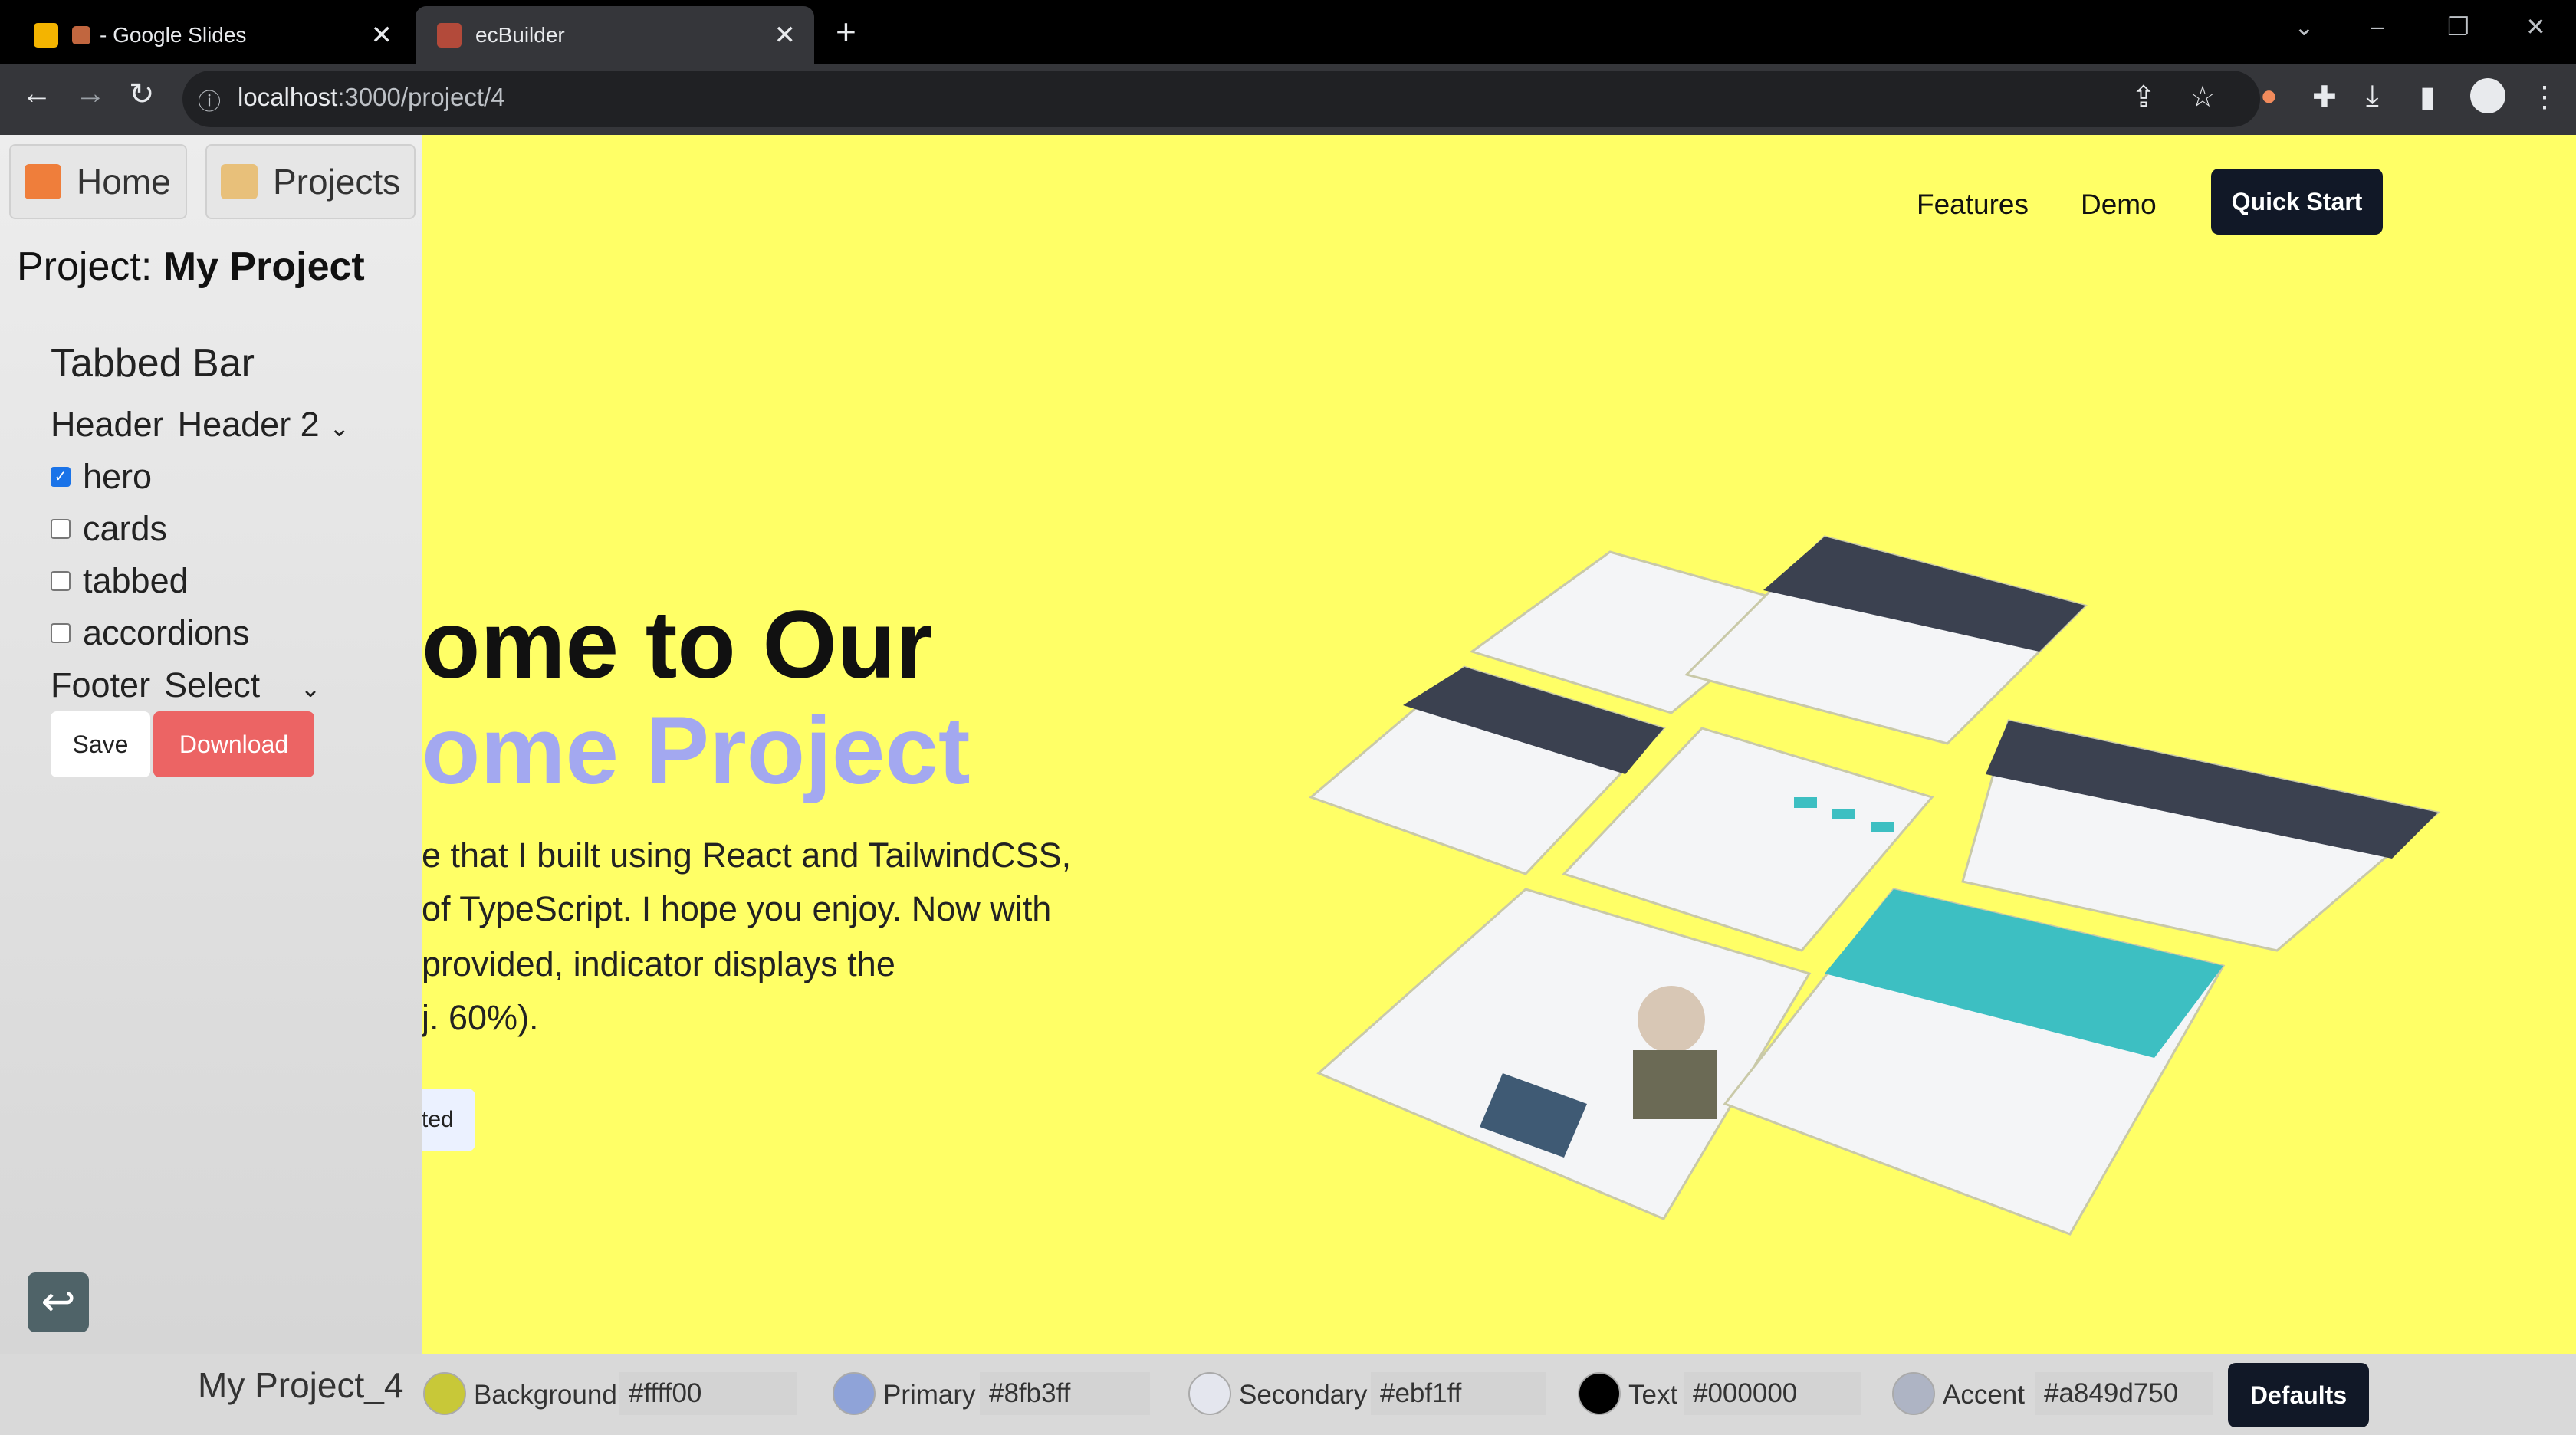 The image size is (2576, 1435). I want to click on header-label: Header, so click(108, 425).